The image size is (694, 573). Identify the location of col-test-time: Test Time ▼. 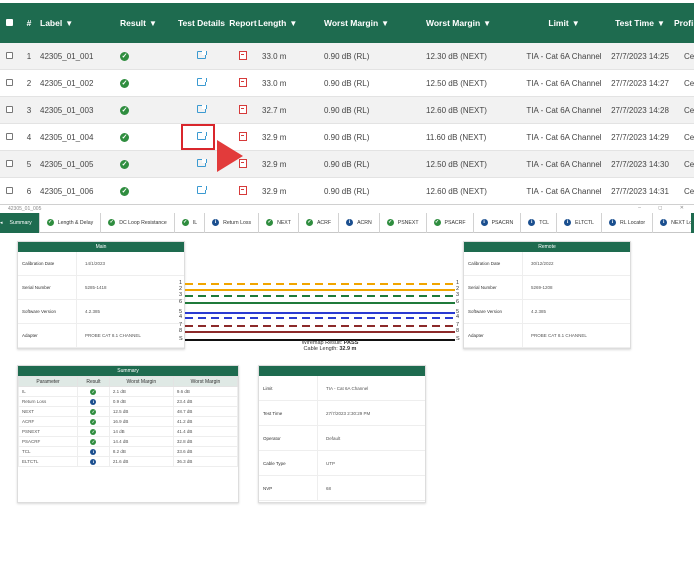
(638, 23).